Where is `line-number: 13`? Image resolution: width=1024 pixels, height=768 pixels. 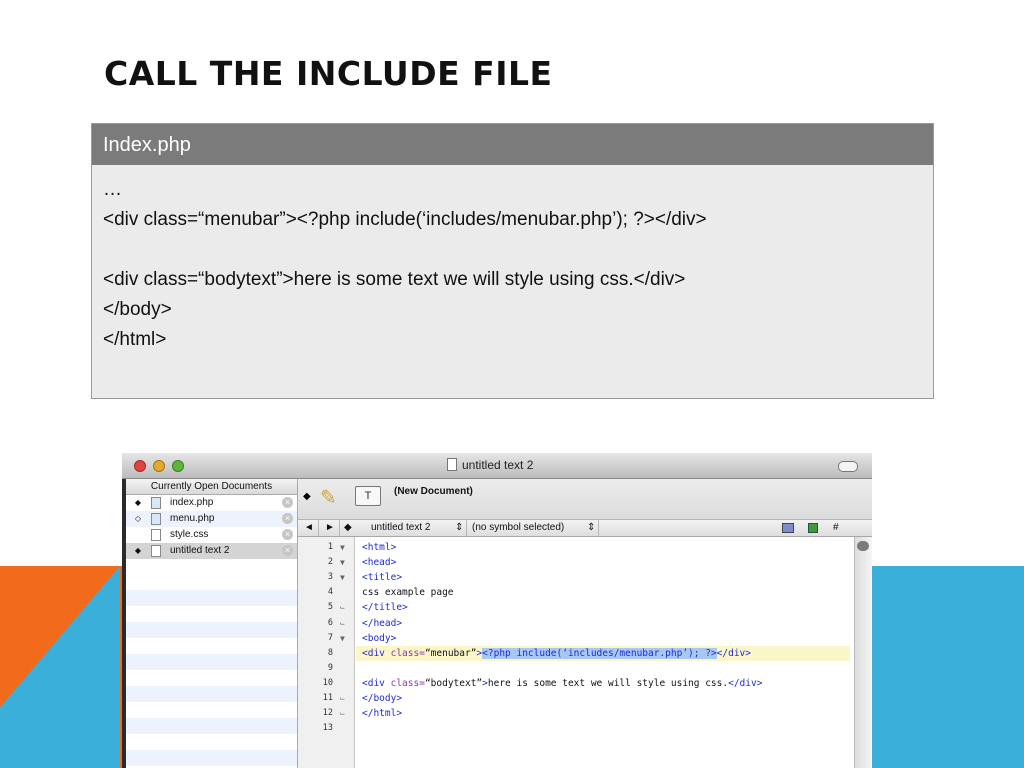 line-number: 13 is located at coordinates (327, 728).